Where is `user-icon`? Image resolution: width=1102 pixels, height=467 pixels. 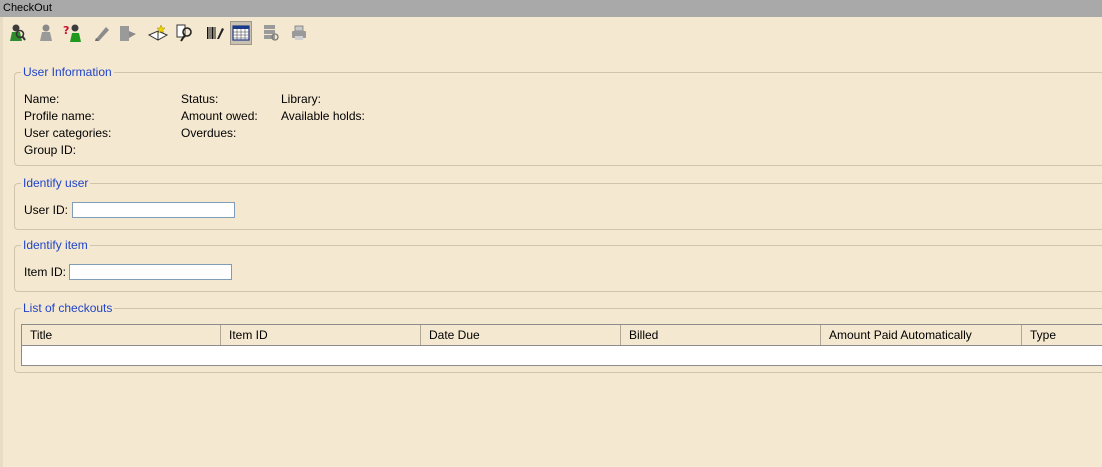 user-icon is located at coordinates (46, 33).